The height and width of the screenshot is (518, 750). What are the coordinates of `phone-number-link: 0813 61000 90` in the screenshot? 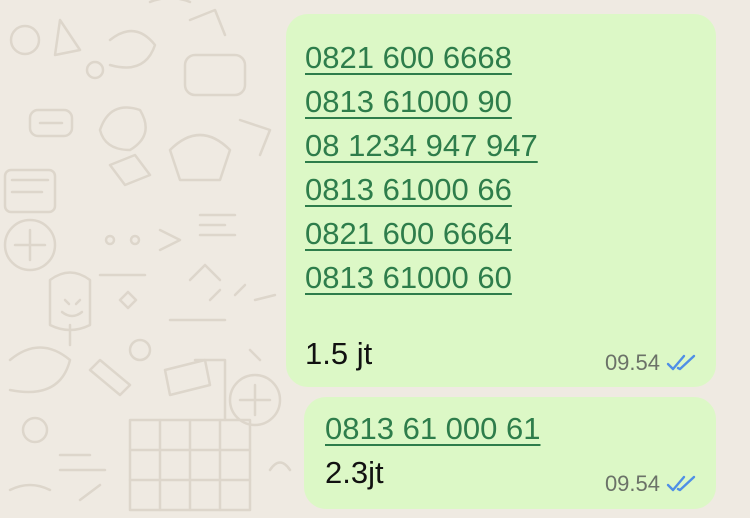 It's located at (408, 102).